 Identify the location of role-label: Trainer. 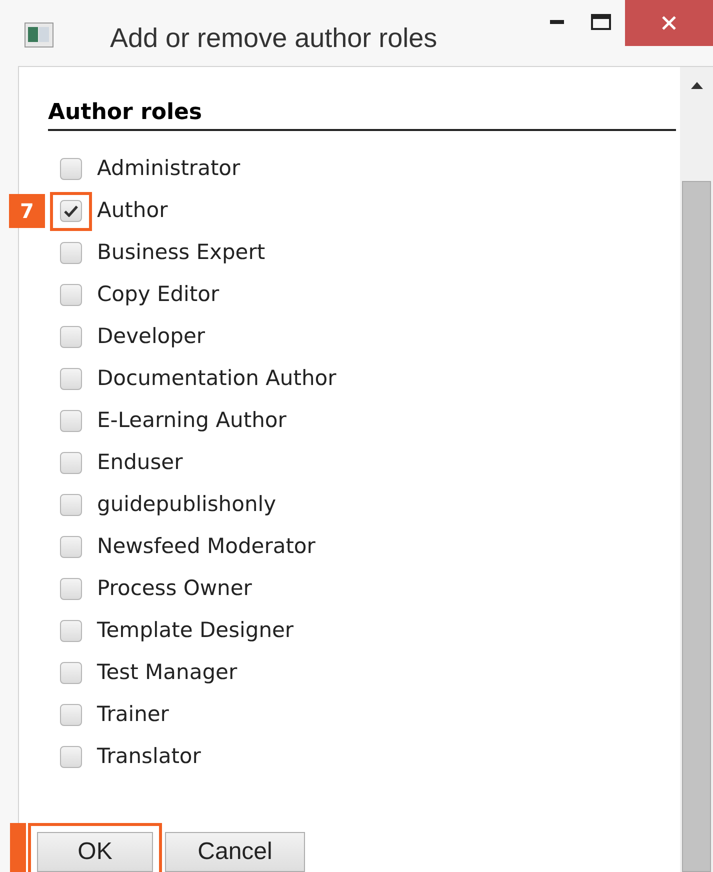
(133, 714).